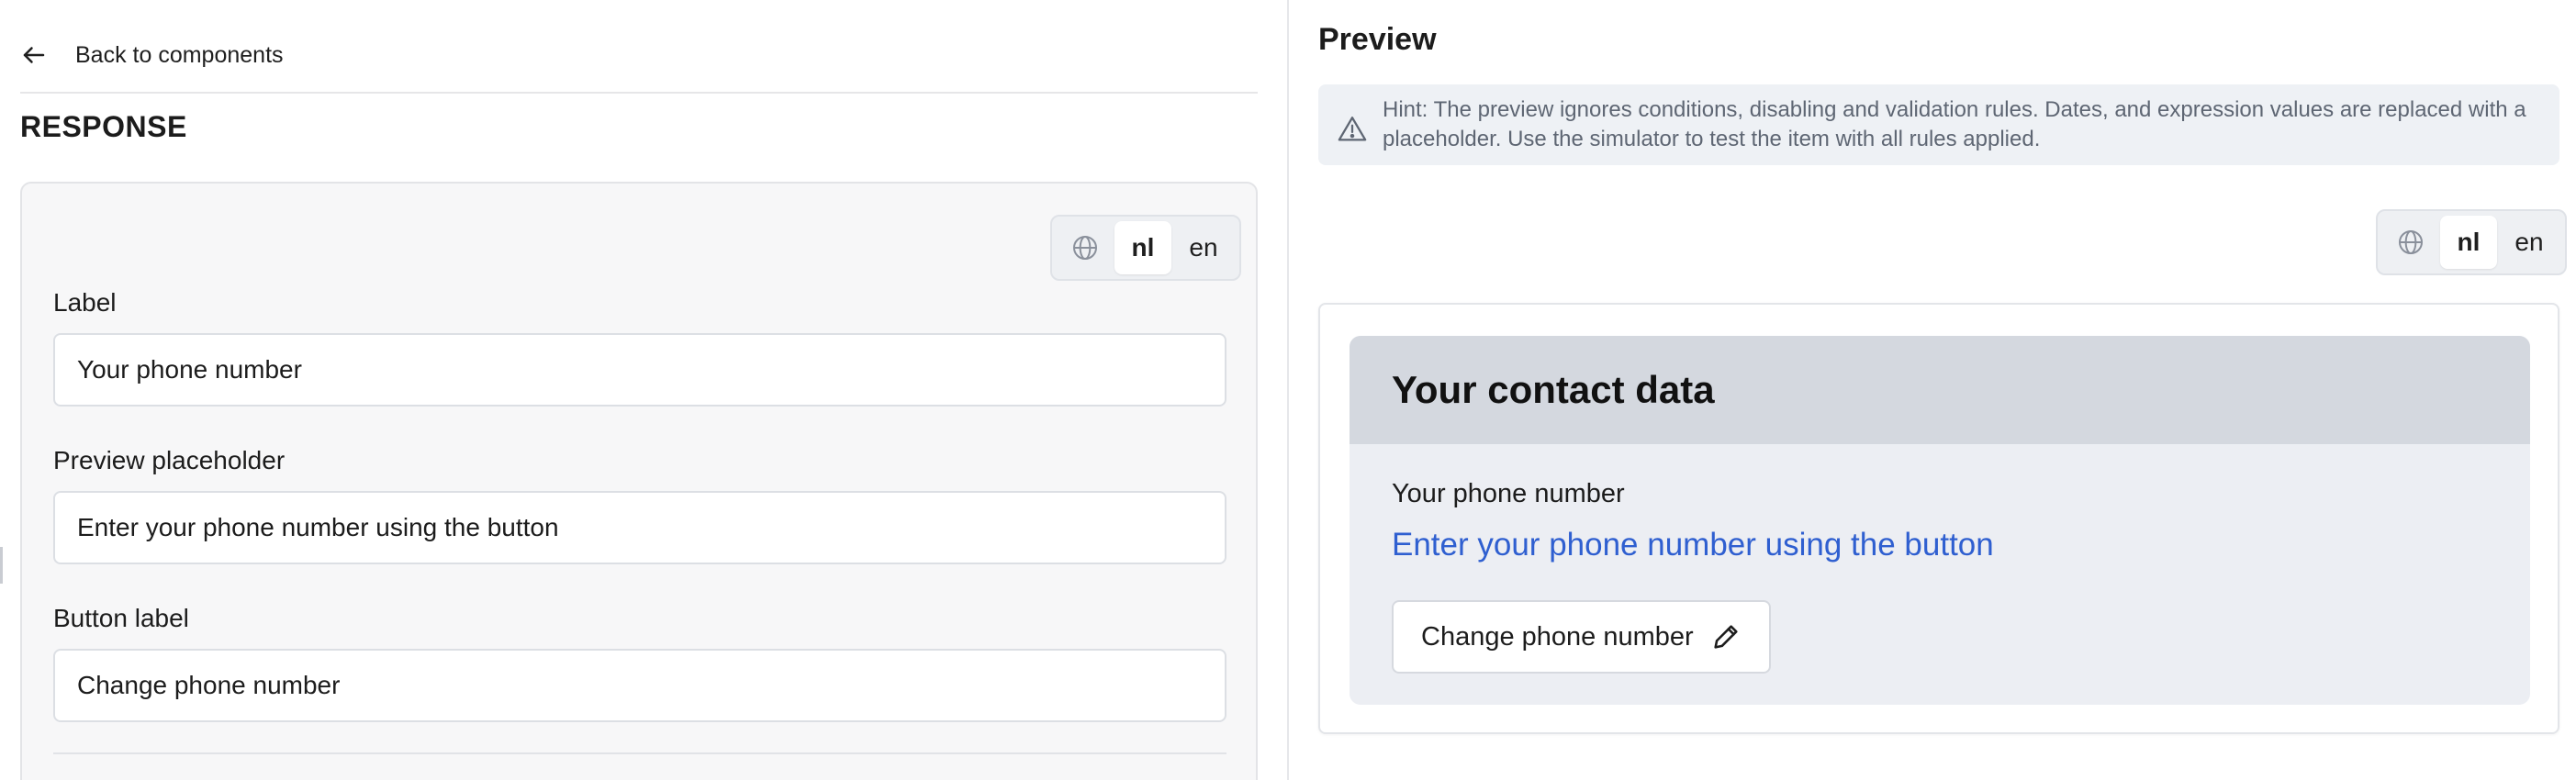 Image resolution: width=2576 pixels, height=780 pixels. I want to click on preview-title: Preview, so click(1377, 39).